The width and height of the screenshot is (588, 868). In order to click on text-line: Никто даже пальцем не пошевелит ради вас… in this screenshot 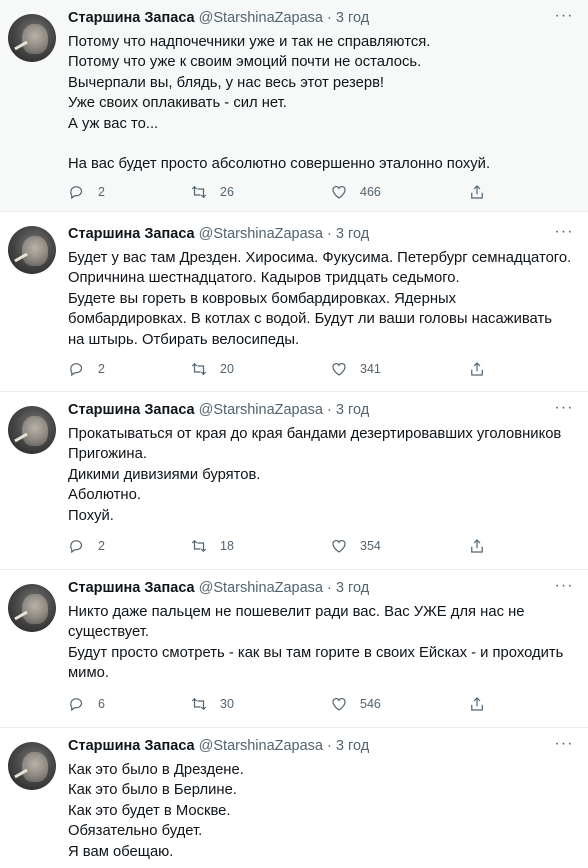, I will do `click(296, 612)`.